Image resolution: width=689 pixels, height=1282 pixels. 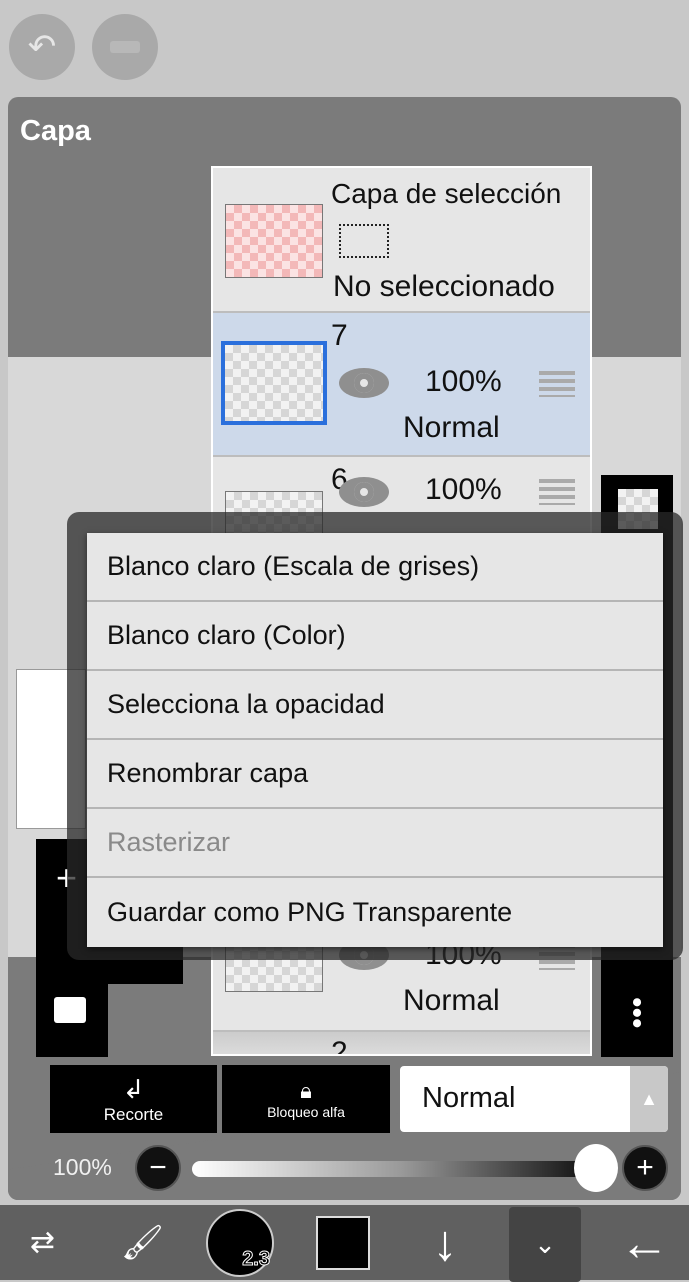 I want to click on brush-icon: 🖌︎, so click(x=142, y=1242).